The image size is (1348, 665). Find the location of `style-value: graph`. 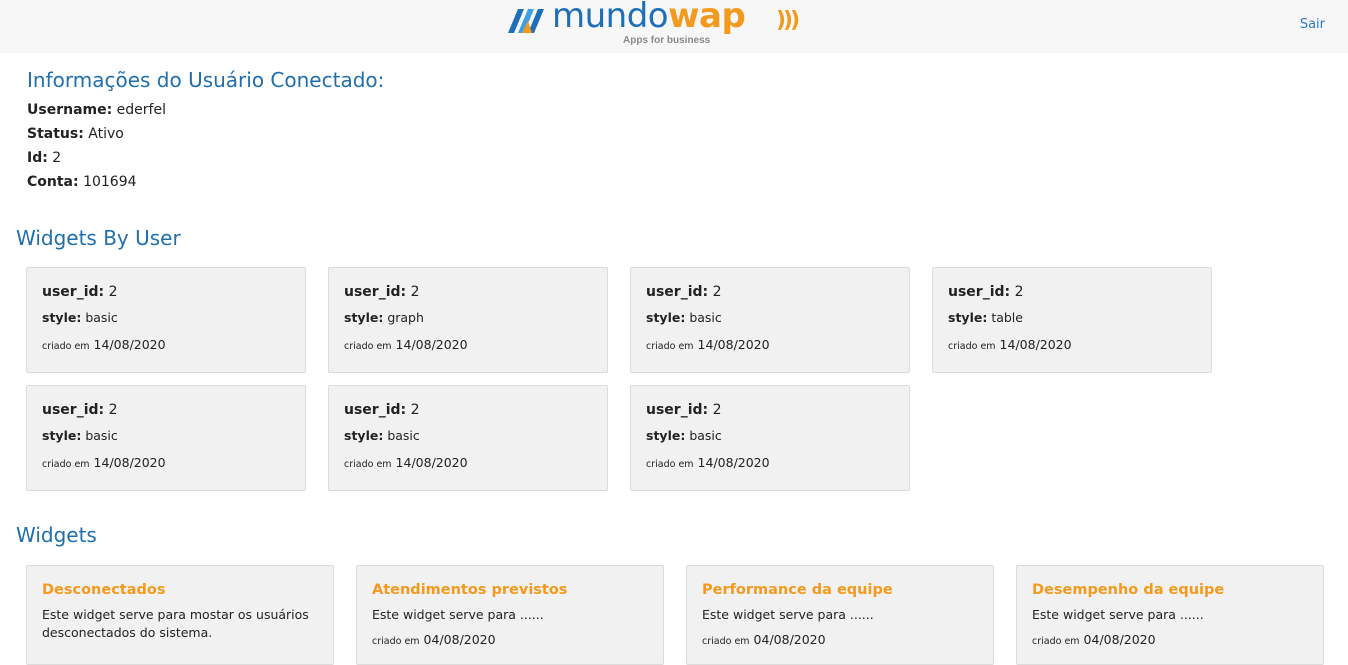

style-value: graph is located at coordinates (405, 317).